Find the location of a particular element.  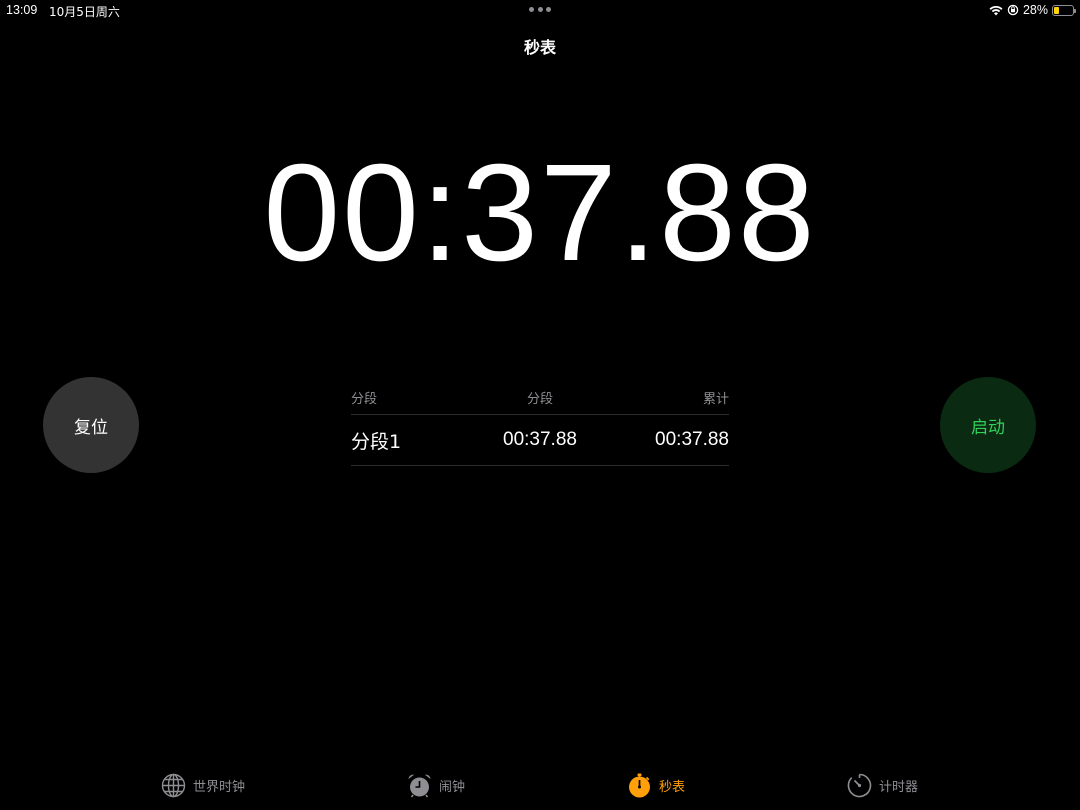

orientation-lock-icon is located at coordinates (1013, 10).